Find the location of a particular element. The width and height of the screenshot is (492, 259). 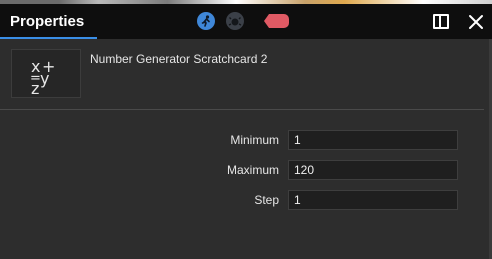

node-name: Number Generator Scratchcard 2 is located at coordinates (179, 59).